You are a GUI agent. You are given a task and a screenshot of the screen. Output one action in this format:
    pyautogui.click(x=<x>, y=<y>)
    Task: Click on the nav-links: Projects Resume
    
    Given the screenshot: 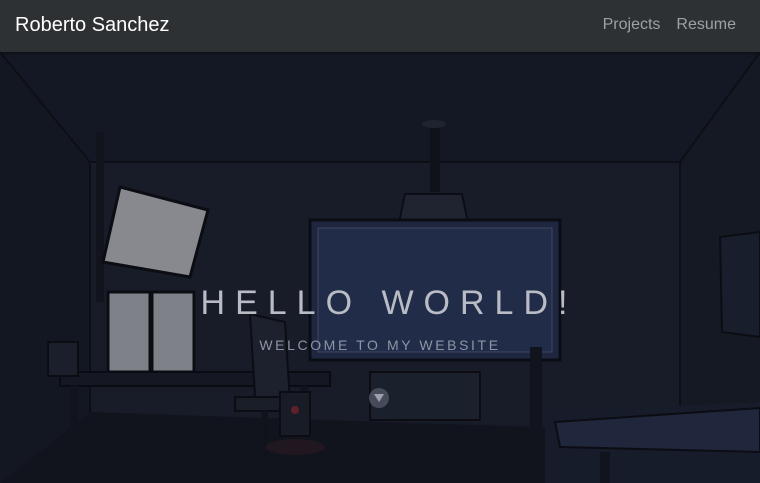 What is the action you would take?
    pyautogui.click(x=669, y=25)
    